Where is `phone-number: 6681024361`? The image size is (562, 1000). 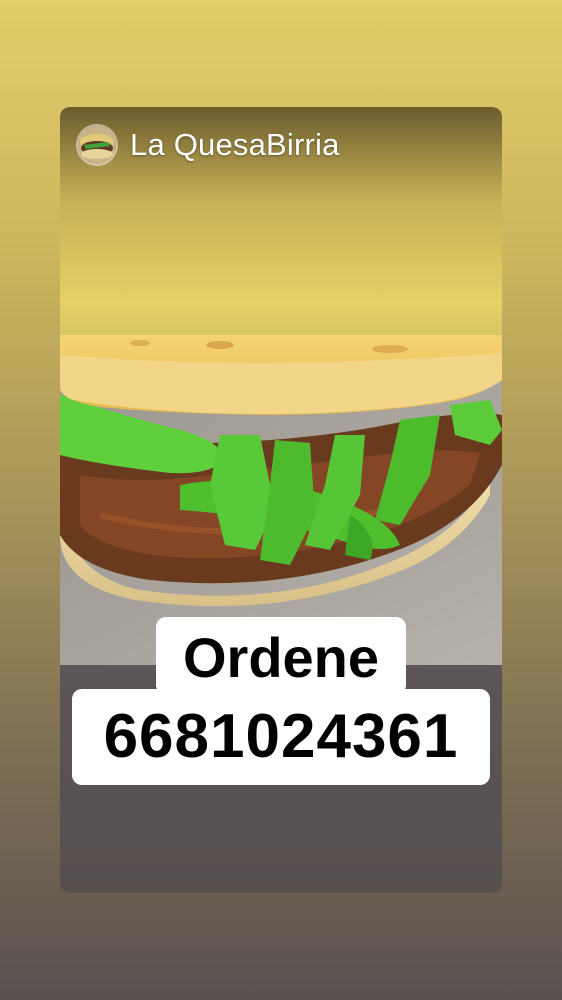 phone-number: 6681024361 is located at coordinates (281, 737).